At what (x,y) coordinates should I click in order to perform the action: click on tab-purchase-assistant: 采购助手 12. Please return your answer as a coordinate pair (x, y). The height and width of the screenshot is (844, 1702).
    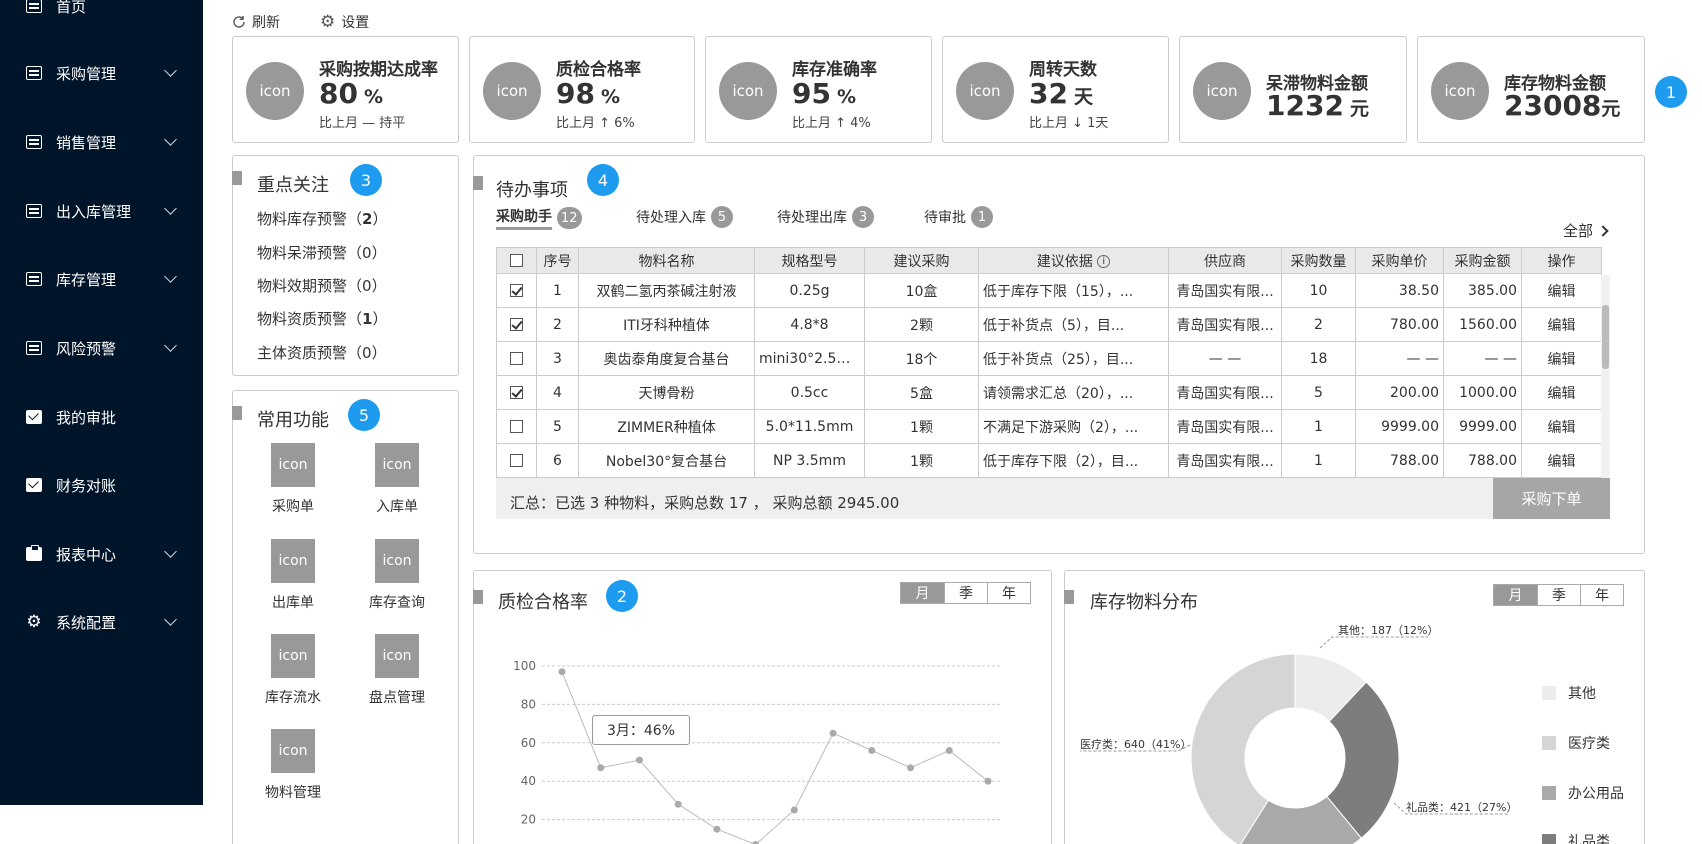
    Looking at the image, I should click on (539, 218).